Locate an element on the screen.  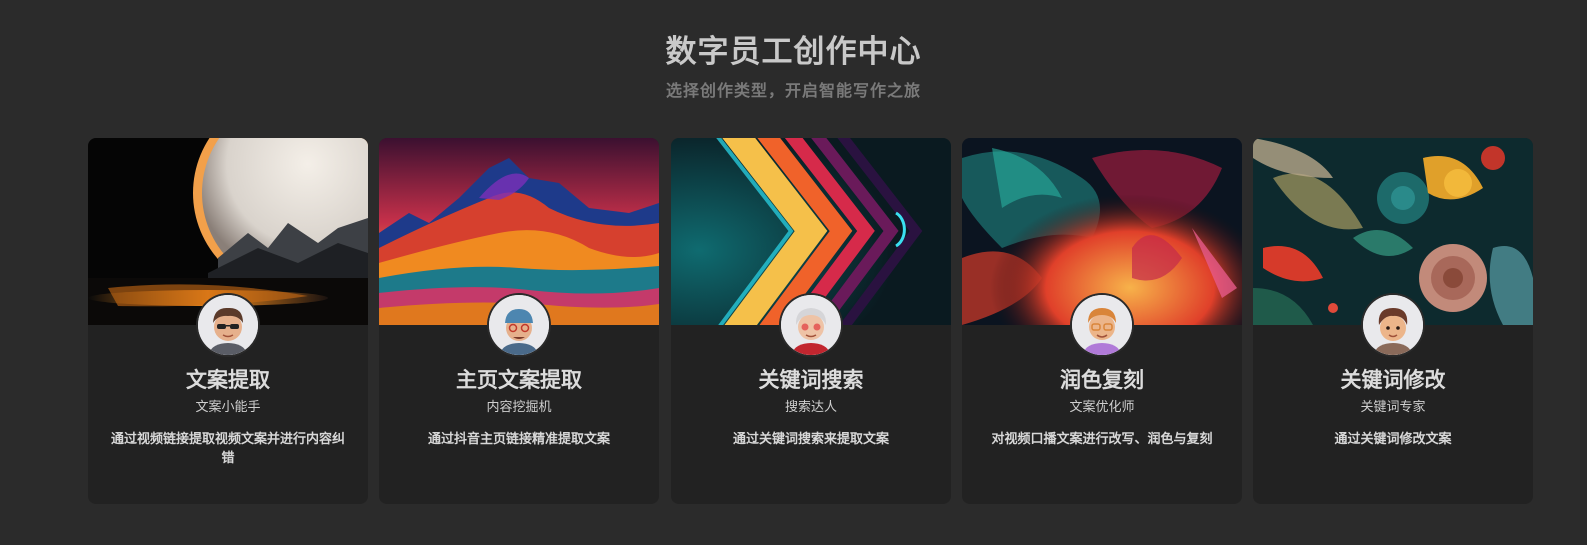
avatar-cap-icon is located at coordinates (519, 325).